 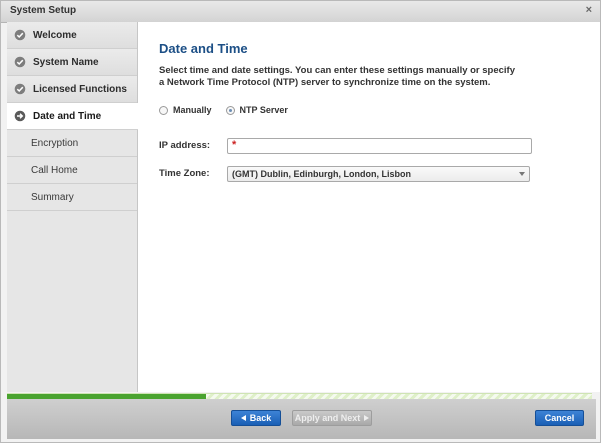 I want to click on time-mode-radio-group: Manually NTP Server, so click(x=230, y=110).